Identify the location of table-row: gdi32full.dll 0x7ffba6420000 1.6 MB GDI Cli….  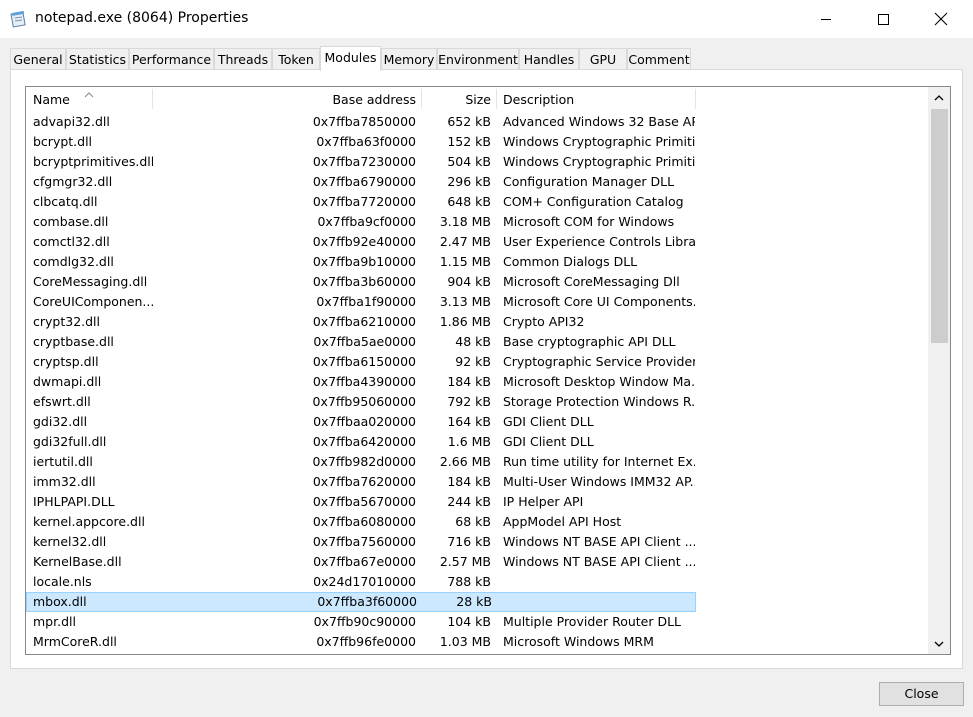
(361, 442).